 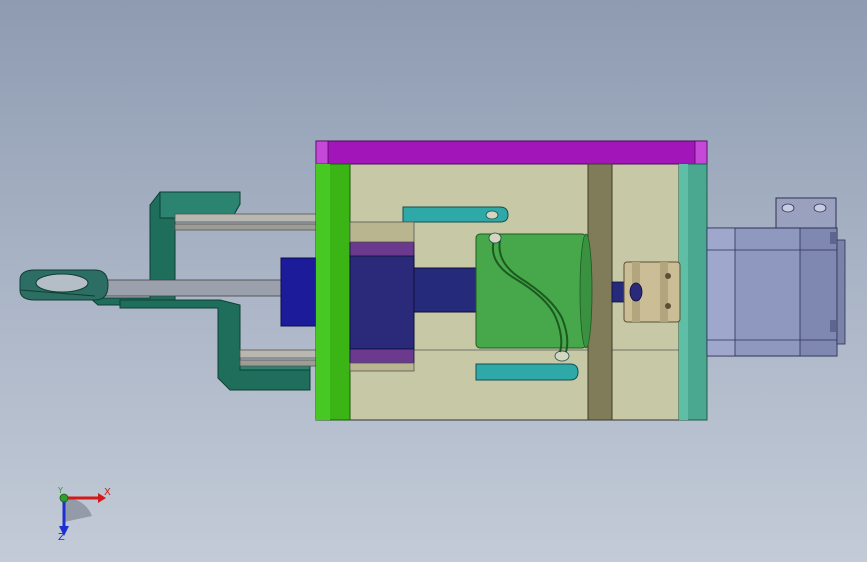 What do you see at coordinates (534, 292) in the screenshot?
I see `cam-cylinder` at bounding box center [534, 292].